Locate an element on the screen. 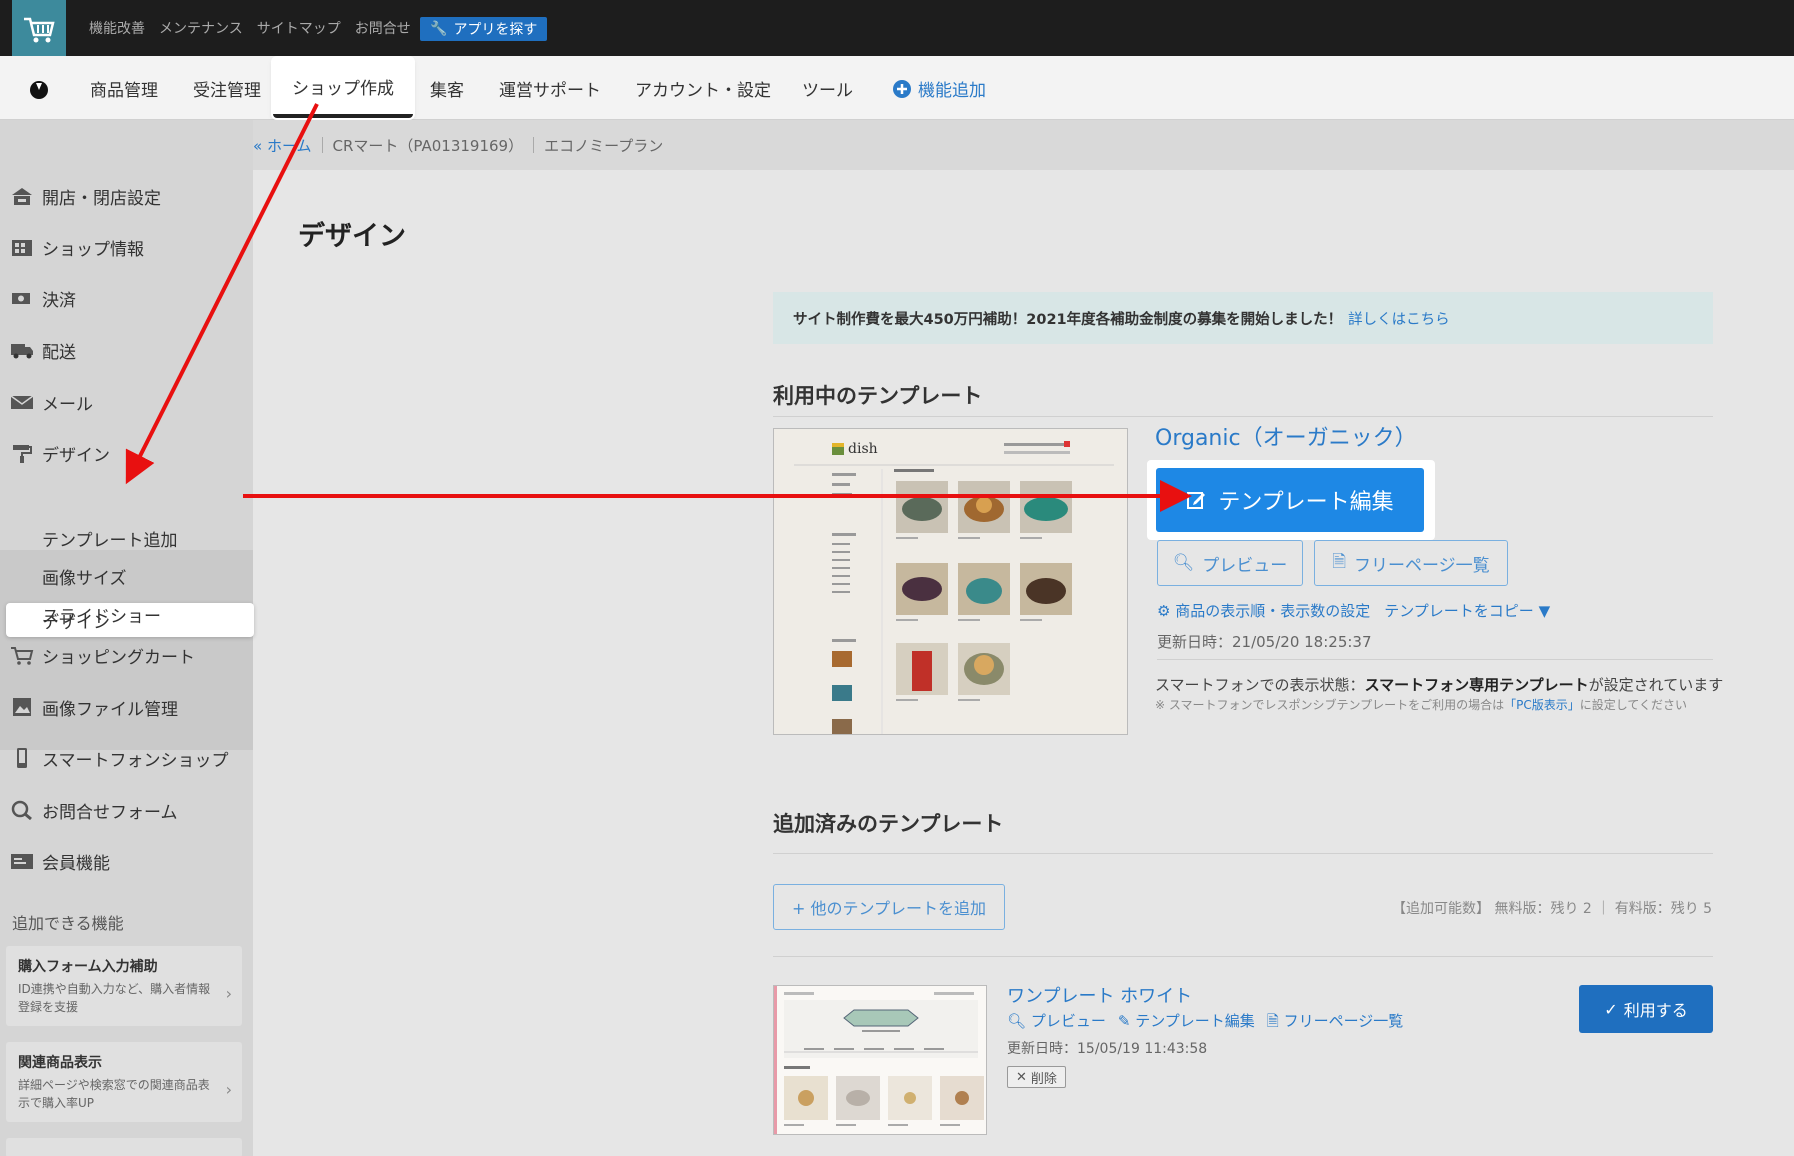 Image resolution: width=1794 pixels, height=1156 pixels. store-icon is located at coordinates (22, 196).